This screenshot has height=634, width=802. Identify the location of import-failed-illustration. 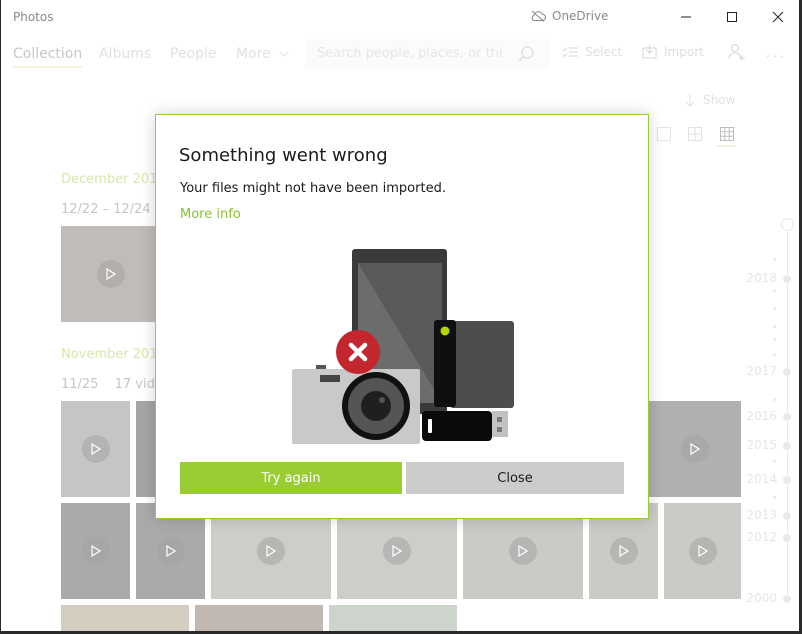
(403, 346).